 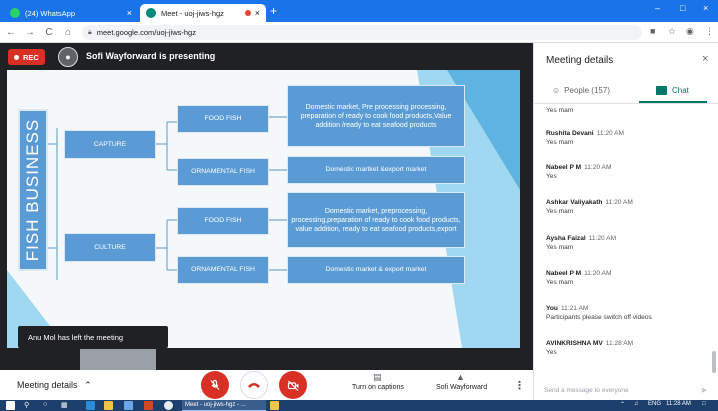 What do you see at coordinates (460, 377) in the screenshot?
I see `present-screen-icon: ▲` at bounding box center [460, 377].